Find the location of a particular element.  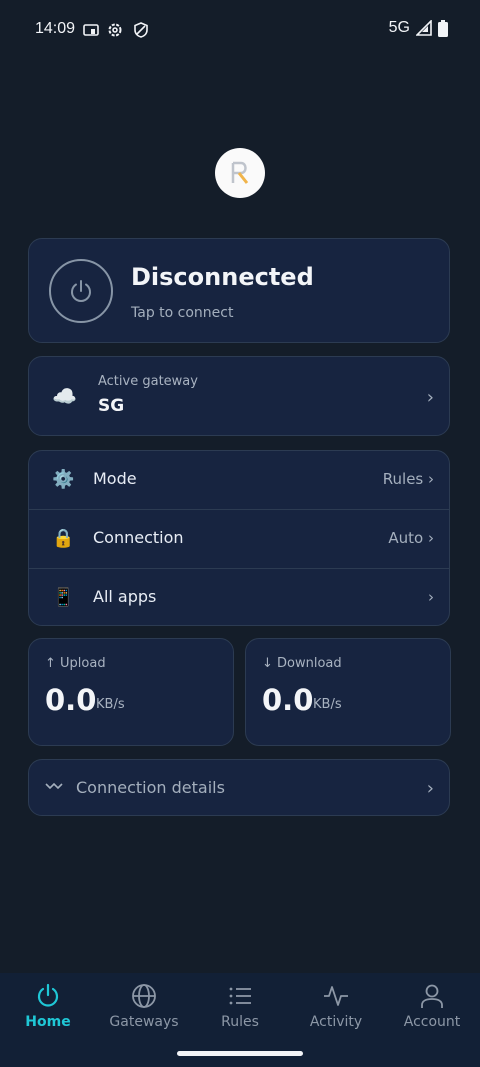

gateway-value: SG is located at coordinates (111, 406).